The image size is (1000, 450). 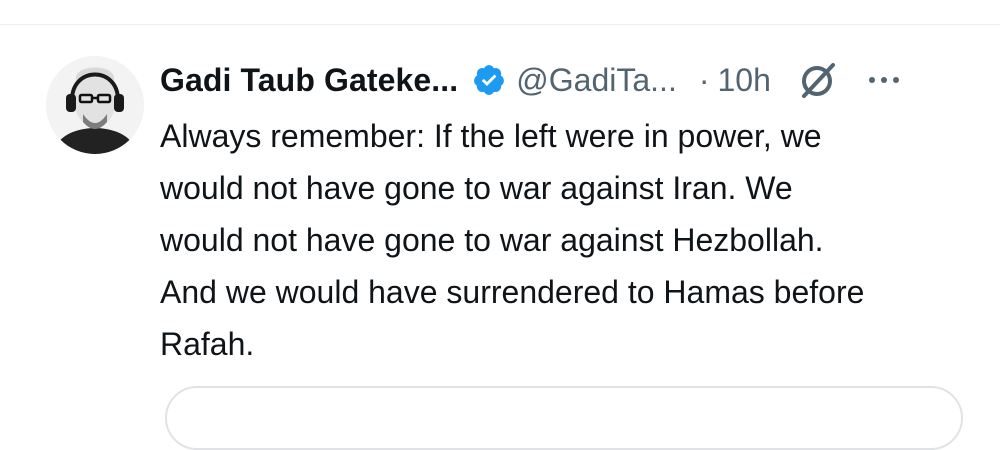 I want to click on more-options-icon, so click(x=883, y=80).